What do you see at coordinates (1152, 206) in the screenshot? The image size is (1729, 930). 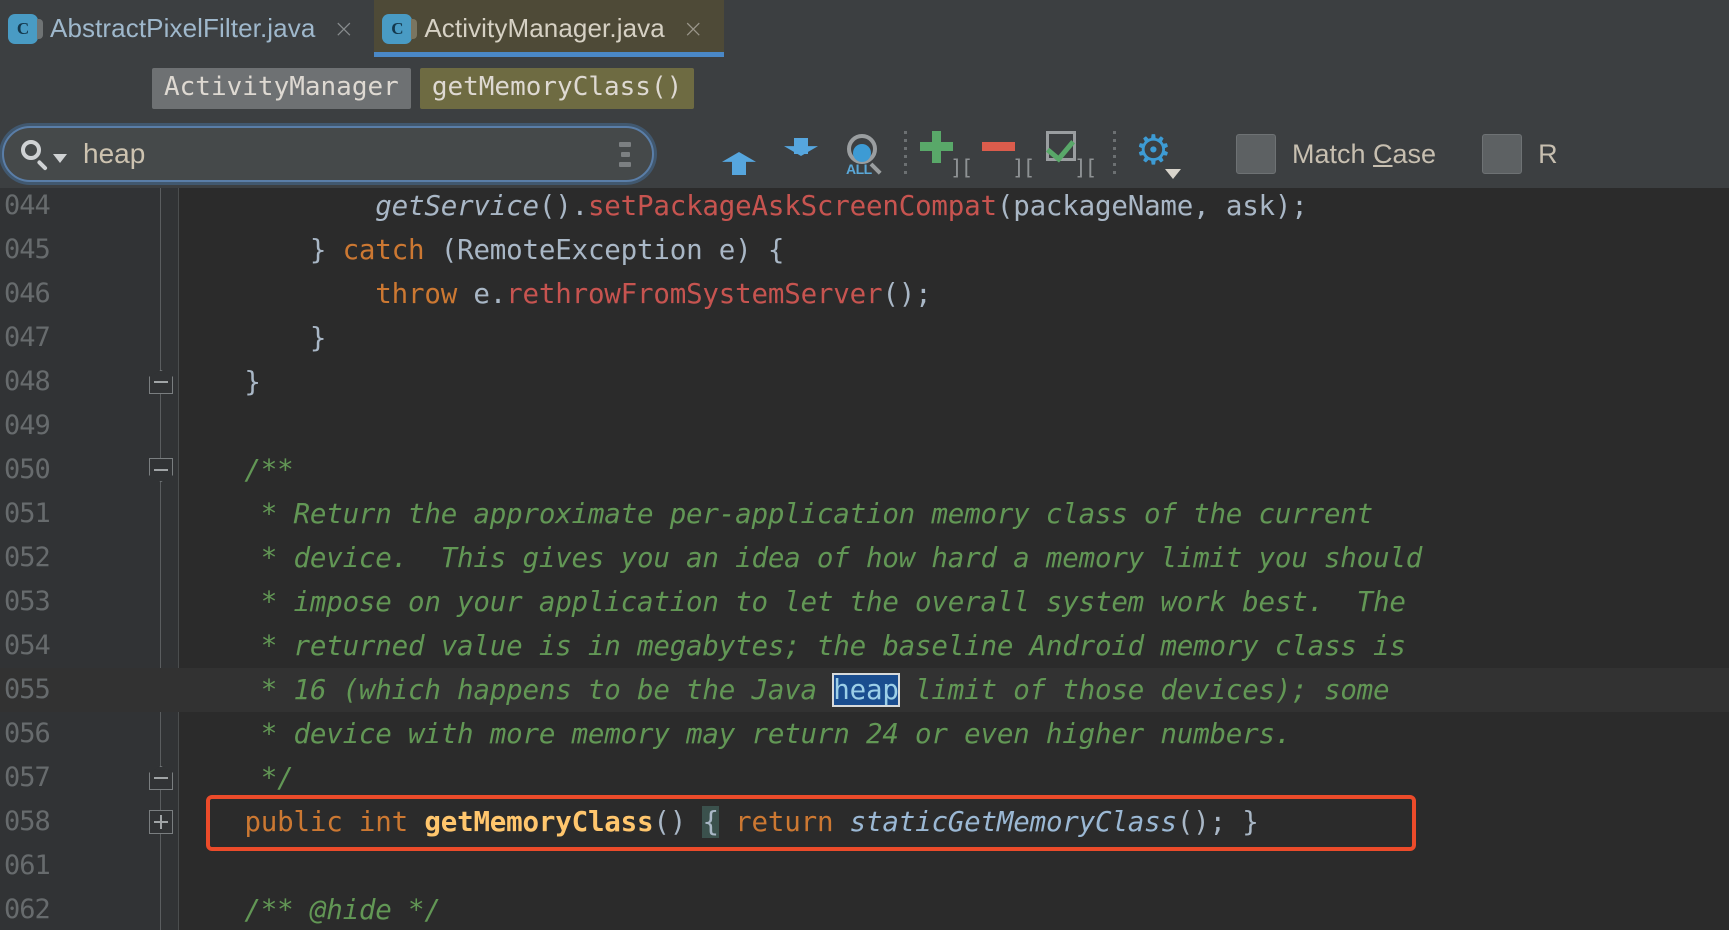 I see `code-token: (packageName, ask);` at bounding box center [1152, 206].